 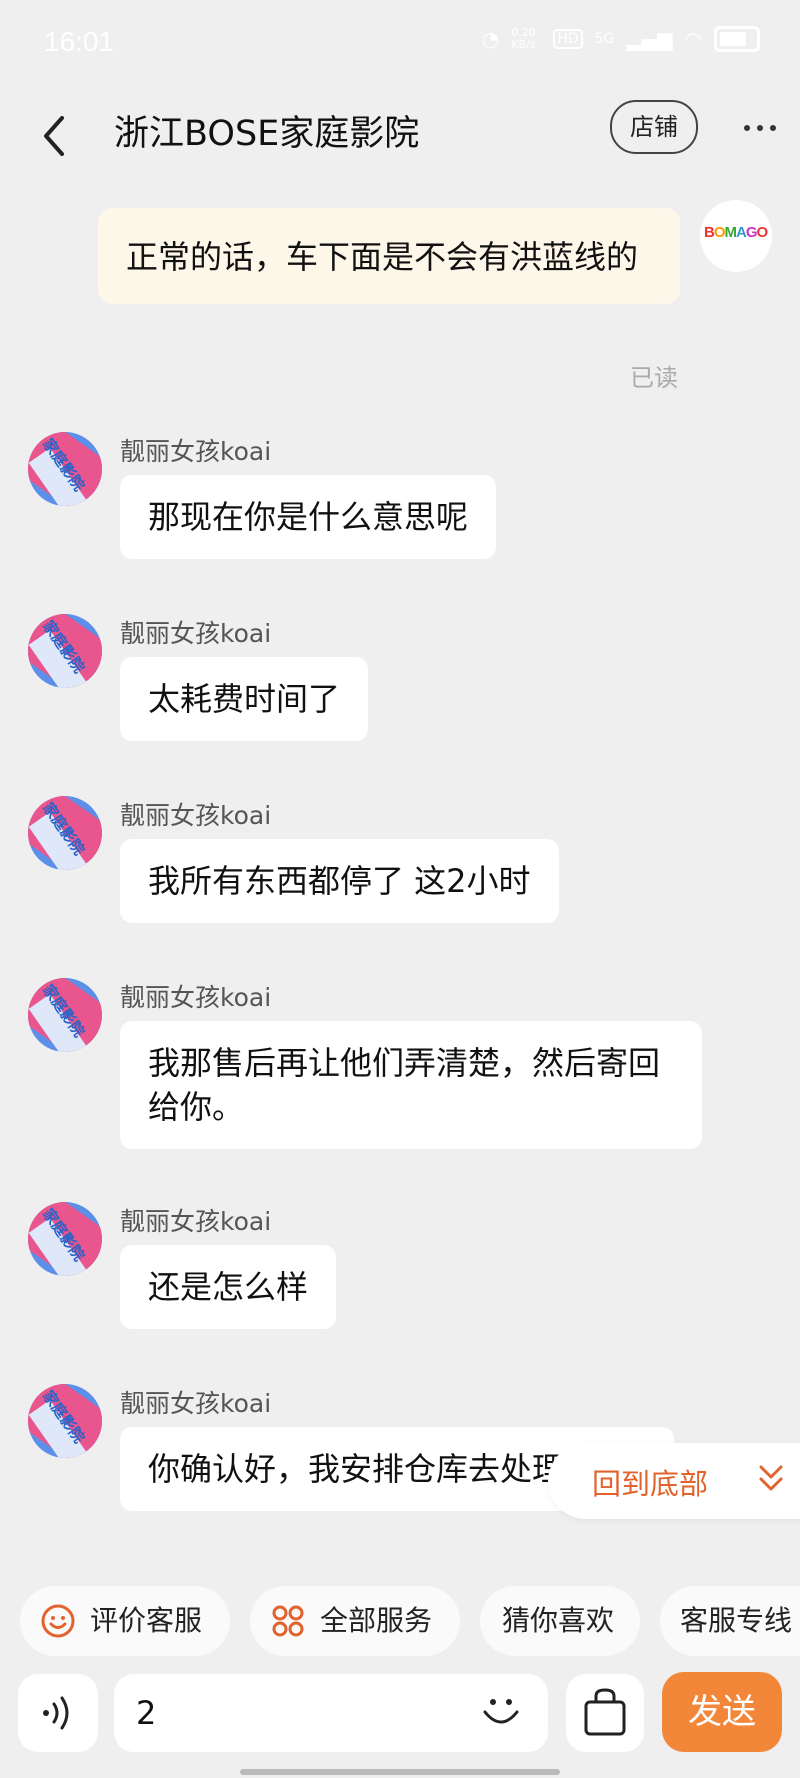 I want to click on smile-icon, so click(x=58, y=1621).